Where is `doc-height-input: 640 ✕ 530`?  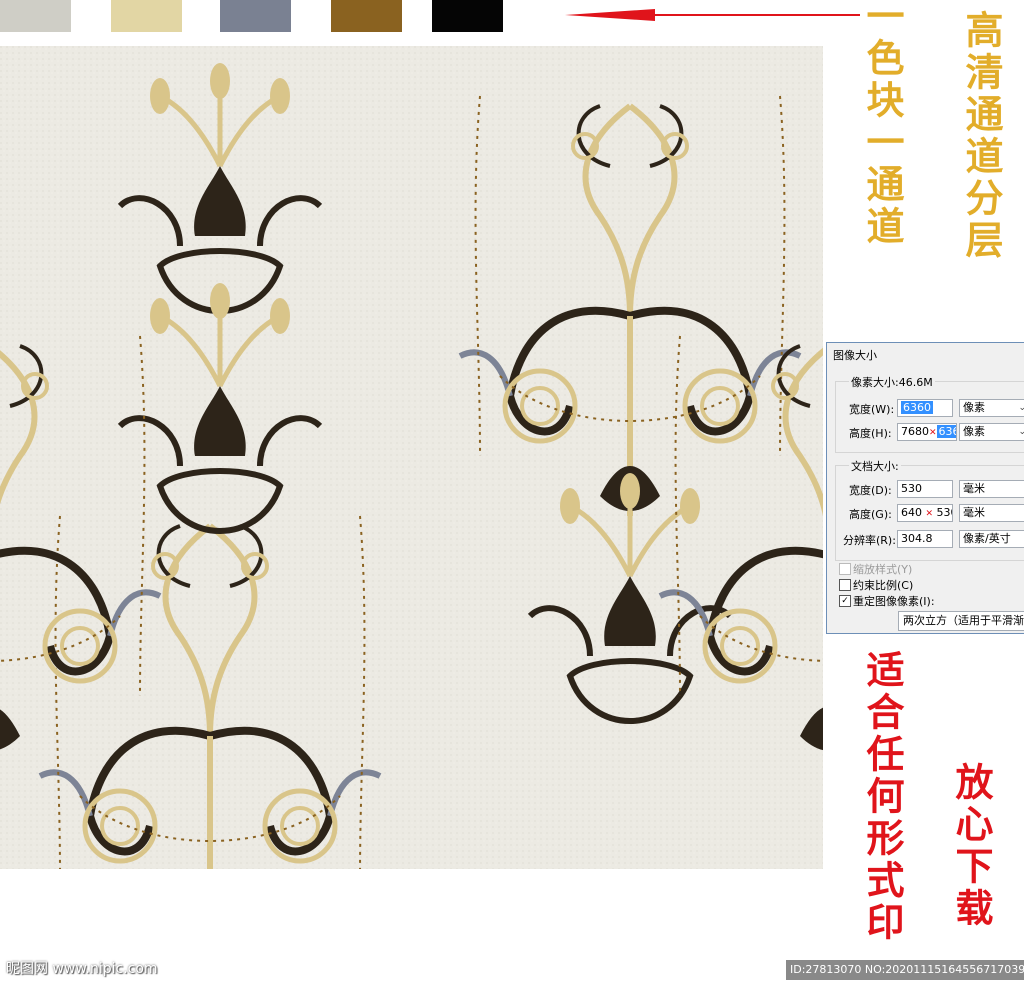 doc-height-input: 640 ✕ 530 is located at coordinates (925, 513).